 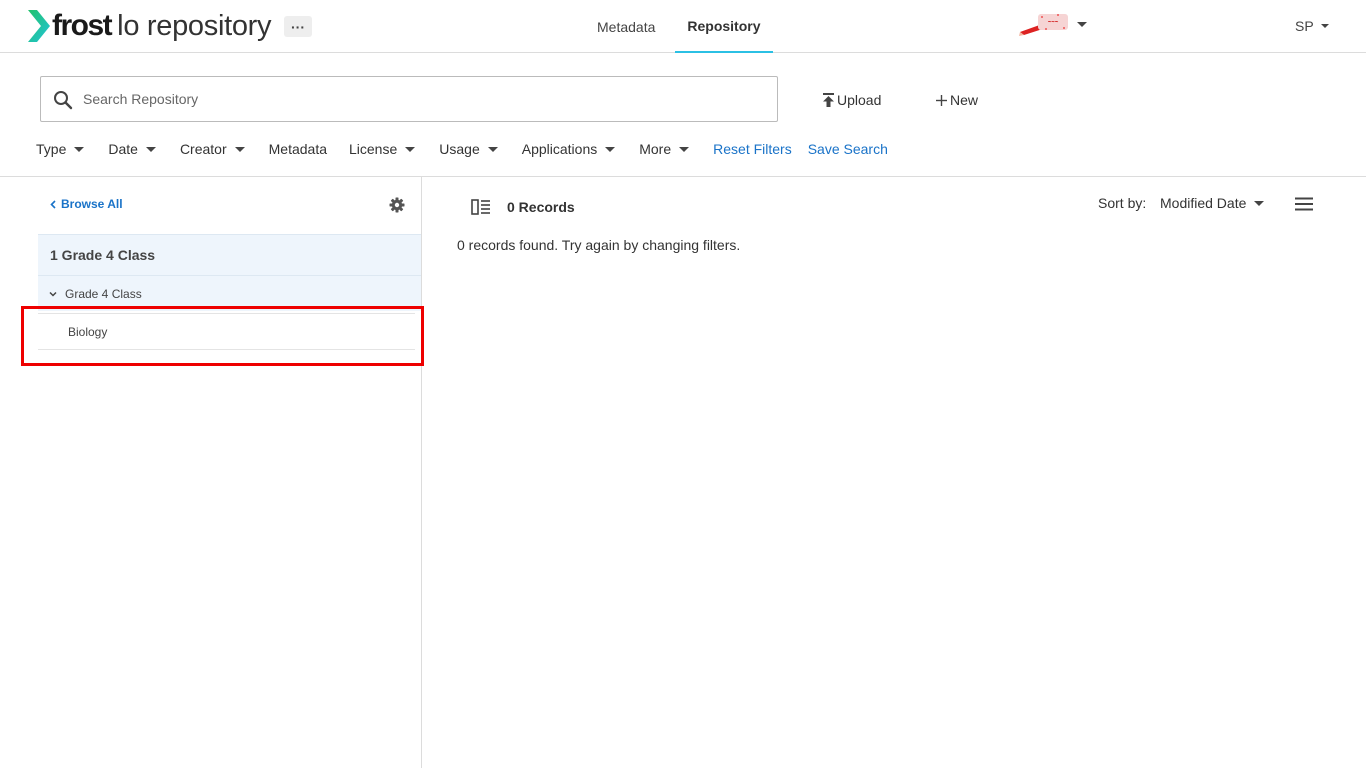 What do you see at coordinates (103, 255) in the screenshot?
I see `tree-root-label: 1 Grade 4 Class` at bounding box center [103, 255].